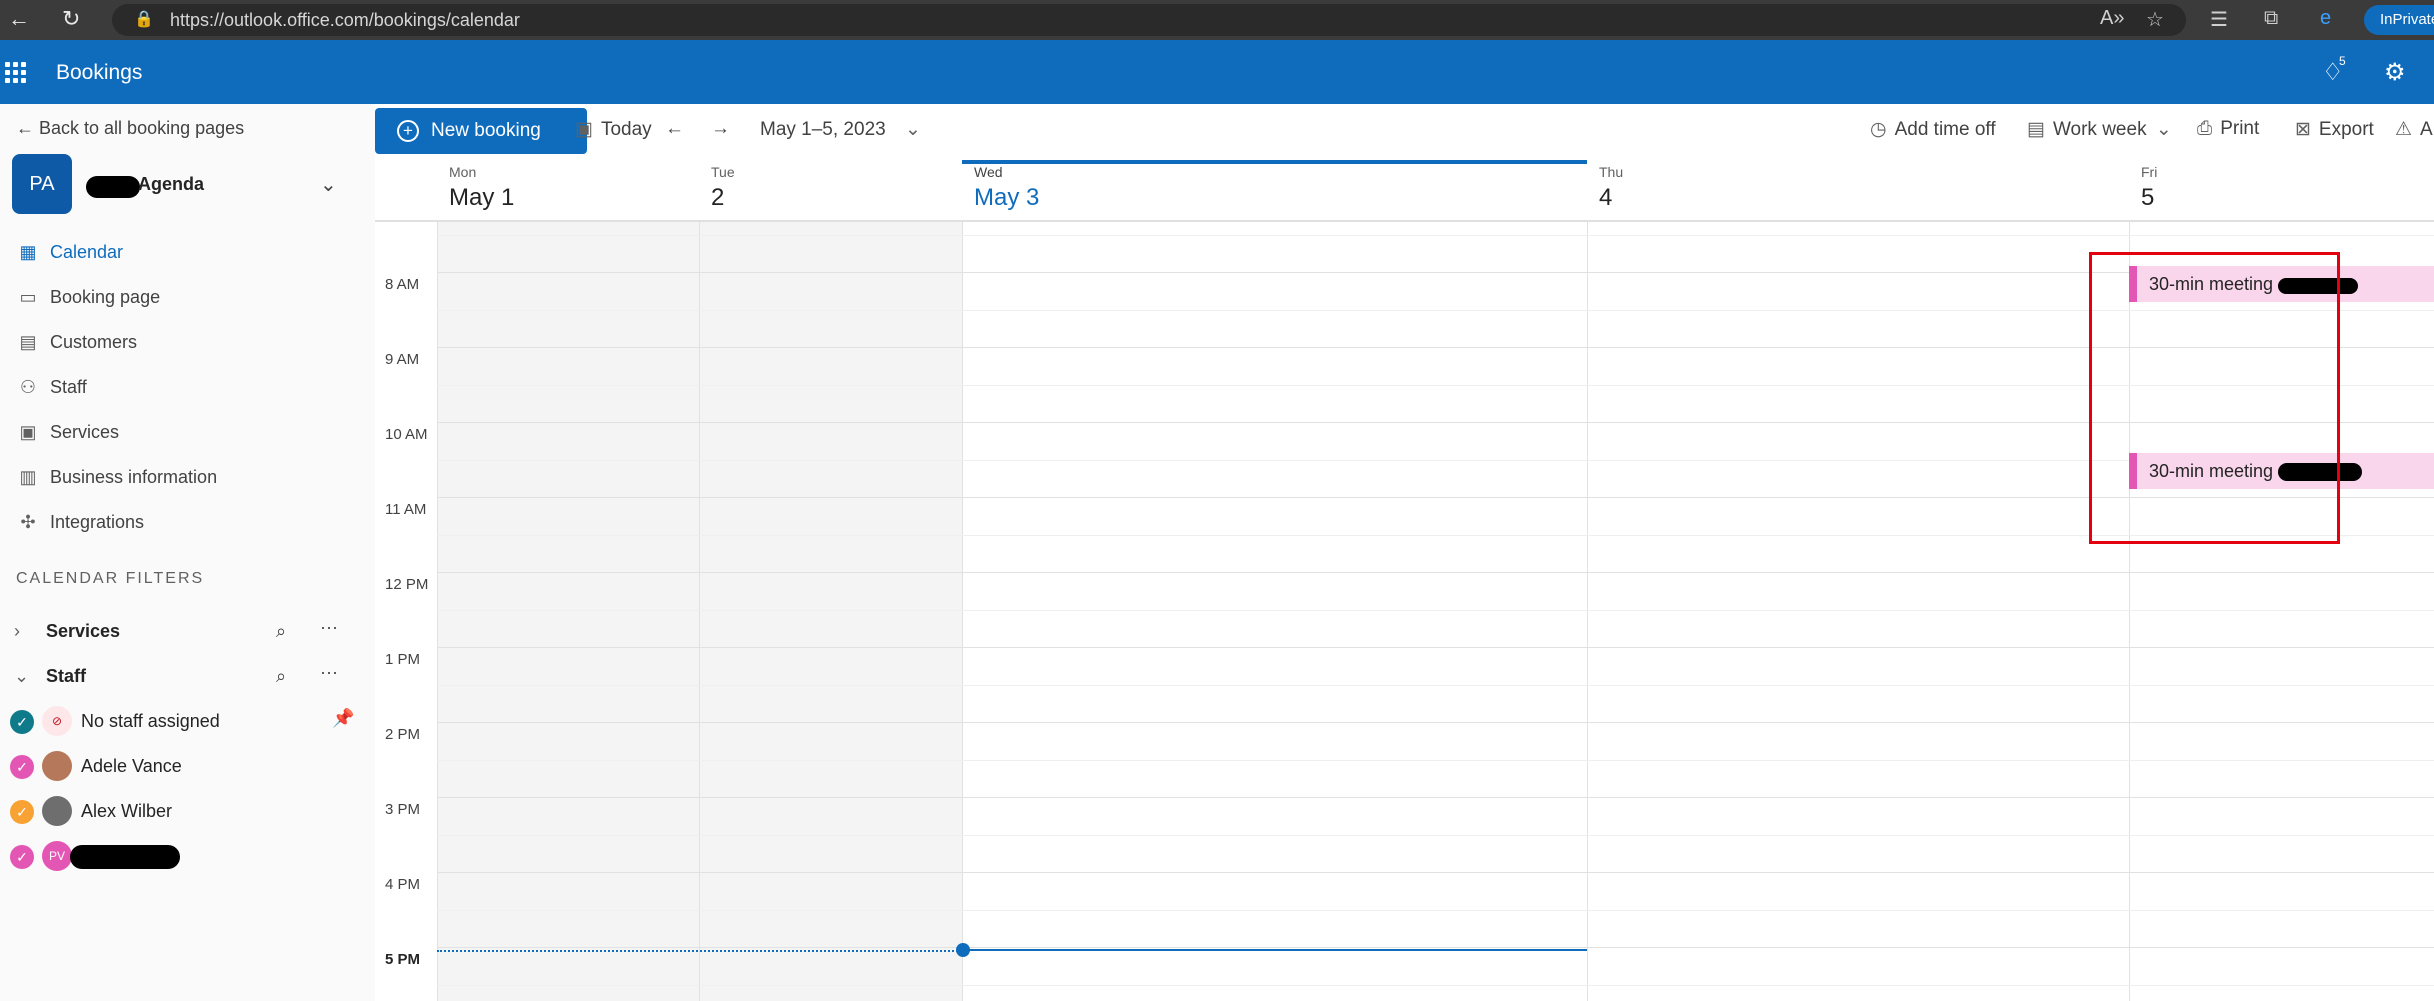 Image resolution: width=2434 pixels, height=1001 pixels. What do you see at coordinates (2271, 18) in the screenshot?
I see `collections-icon: ⧉` at bounding box center [2271, 18].